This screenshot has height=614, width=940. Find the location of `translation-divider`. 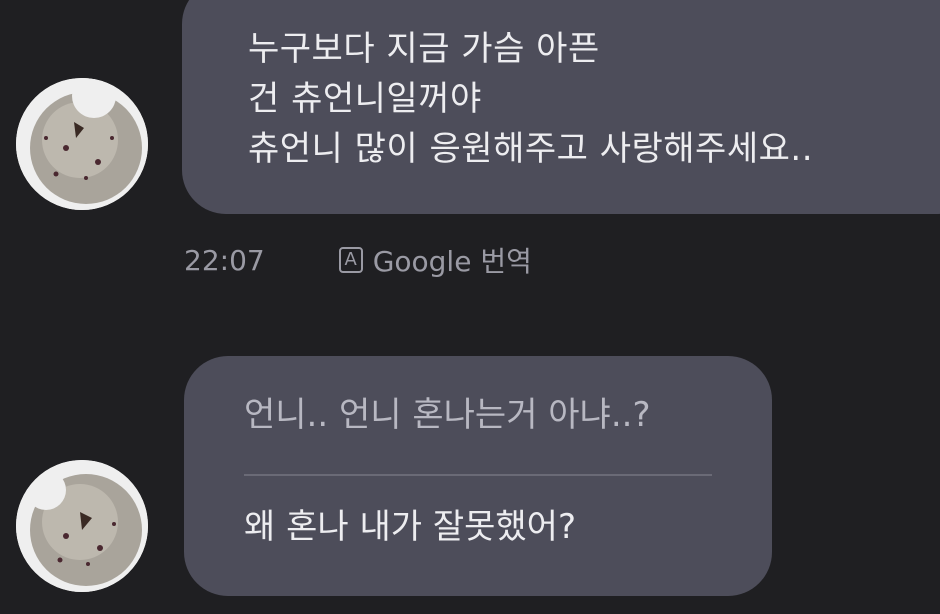

translation-divider is located at coordinates (478, 475).